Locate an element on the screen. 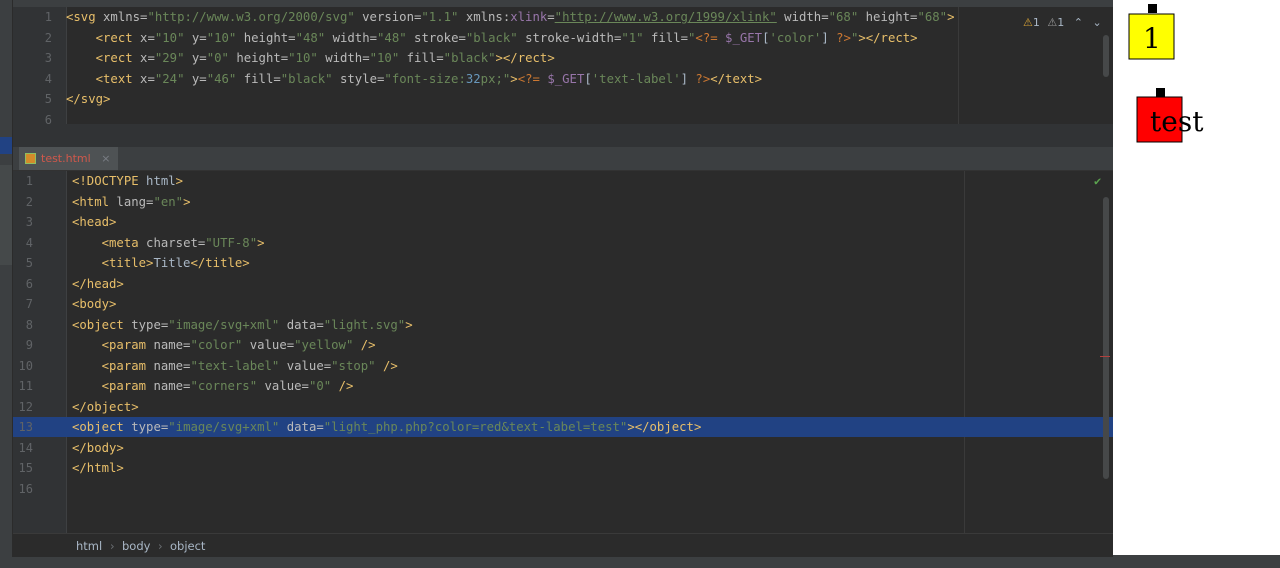 The height and width of the screenshot is (568, 1280). html-file-icon is located at coordinates (30, 158).